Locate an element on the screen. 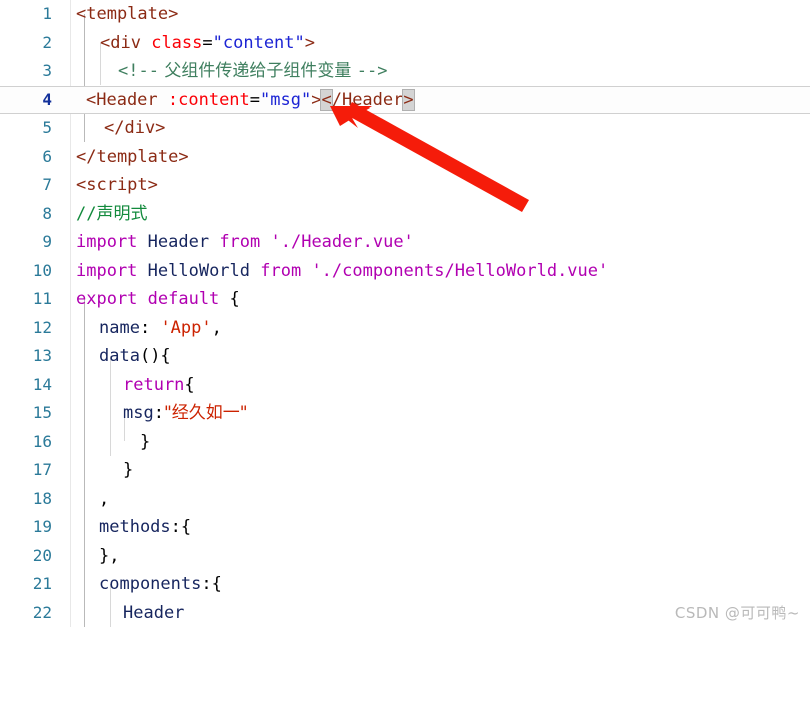 The height and width of the screenshot is (713, 810). line-content: <Header :content="msg"></Header> is located at coordinates (250, 100).